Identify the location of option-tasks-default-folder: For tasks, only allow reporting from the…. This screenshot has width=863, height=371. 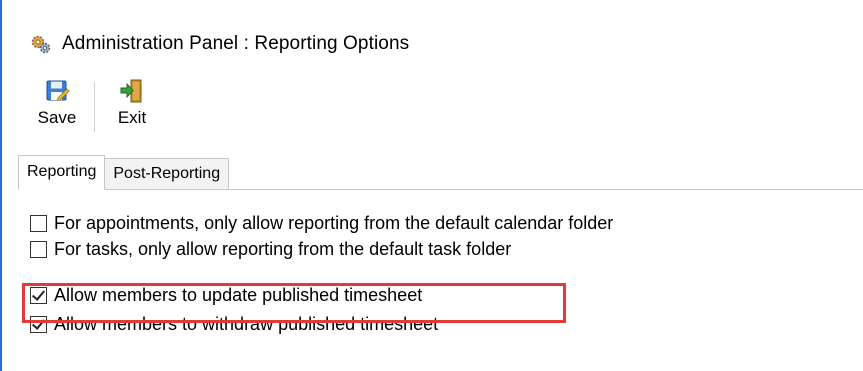
(321, 249).